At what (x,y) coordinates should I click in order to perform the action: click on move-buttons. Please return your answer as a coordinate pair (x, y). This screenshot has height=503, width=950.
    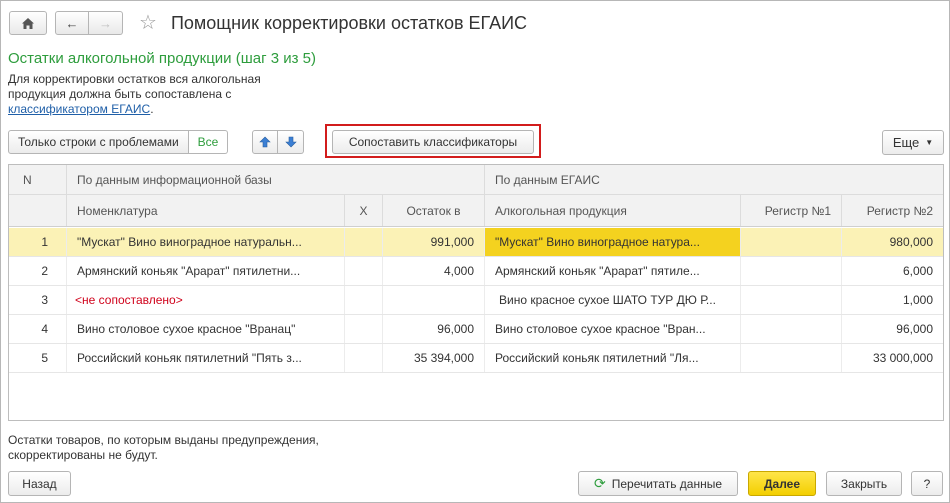
    Looking at the image, I should click on (278, 142).